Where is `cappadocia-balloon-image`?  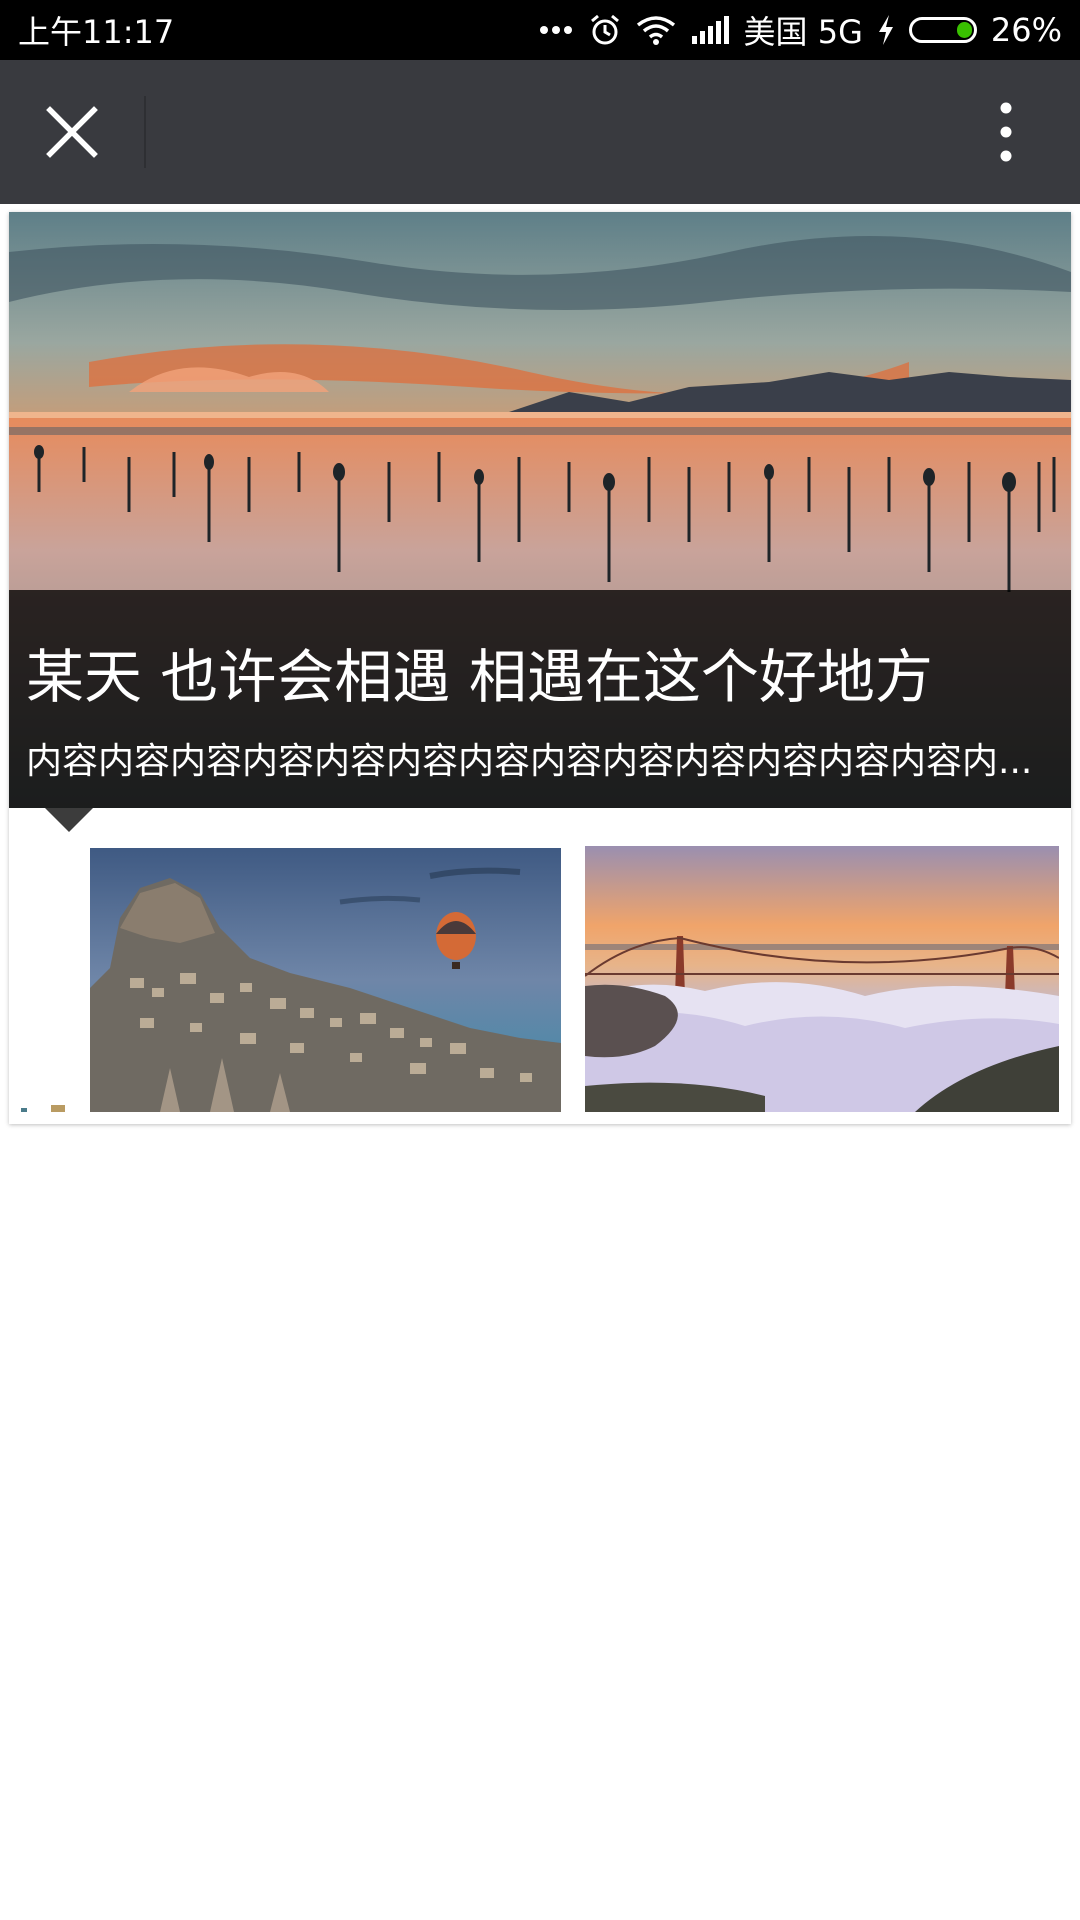
cappadocia-balloon-image is located at coordinates (325, 980).